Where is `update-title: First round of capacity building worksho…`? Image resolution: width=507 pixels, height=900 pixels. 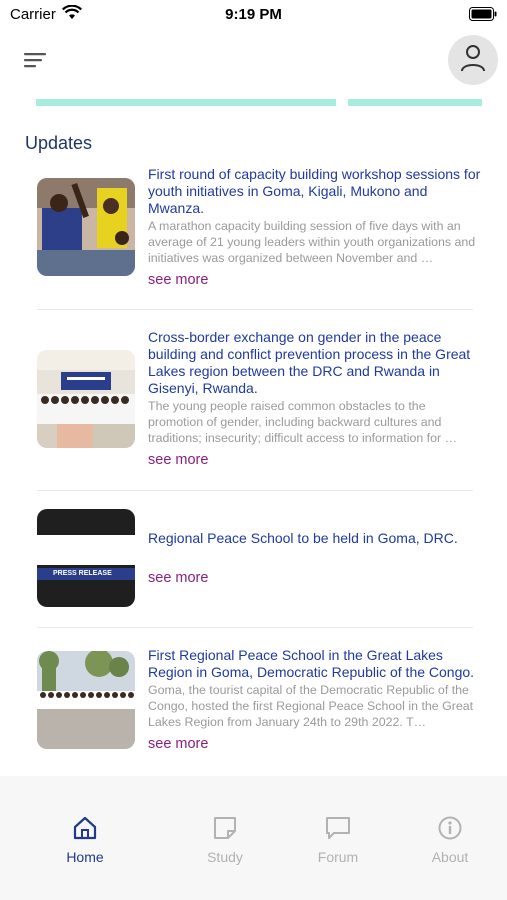
update-title: First round of capacity building worksho… is located at coordinates (316, 191).